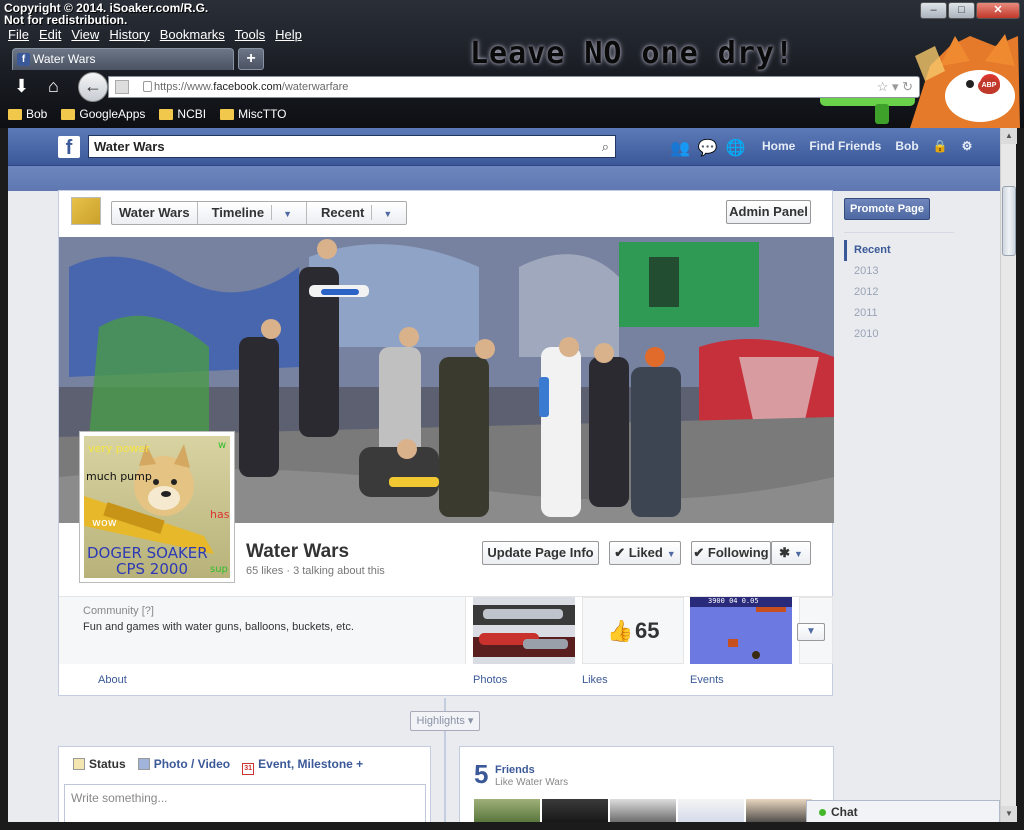  I want to click on close-button: ✕, so click(998, 10).